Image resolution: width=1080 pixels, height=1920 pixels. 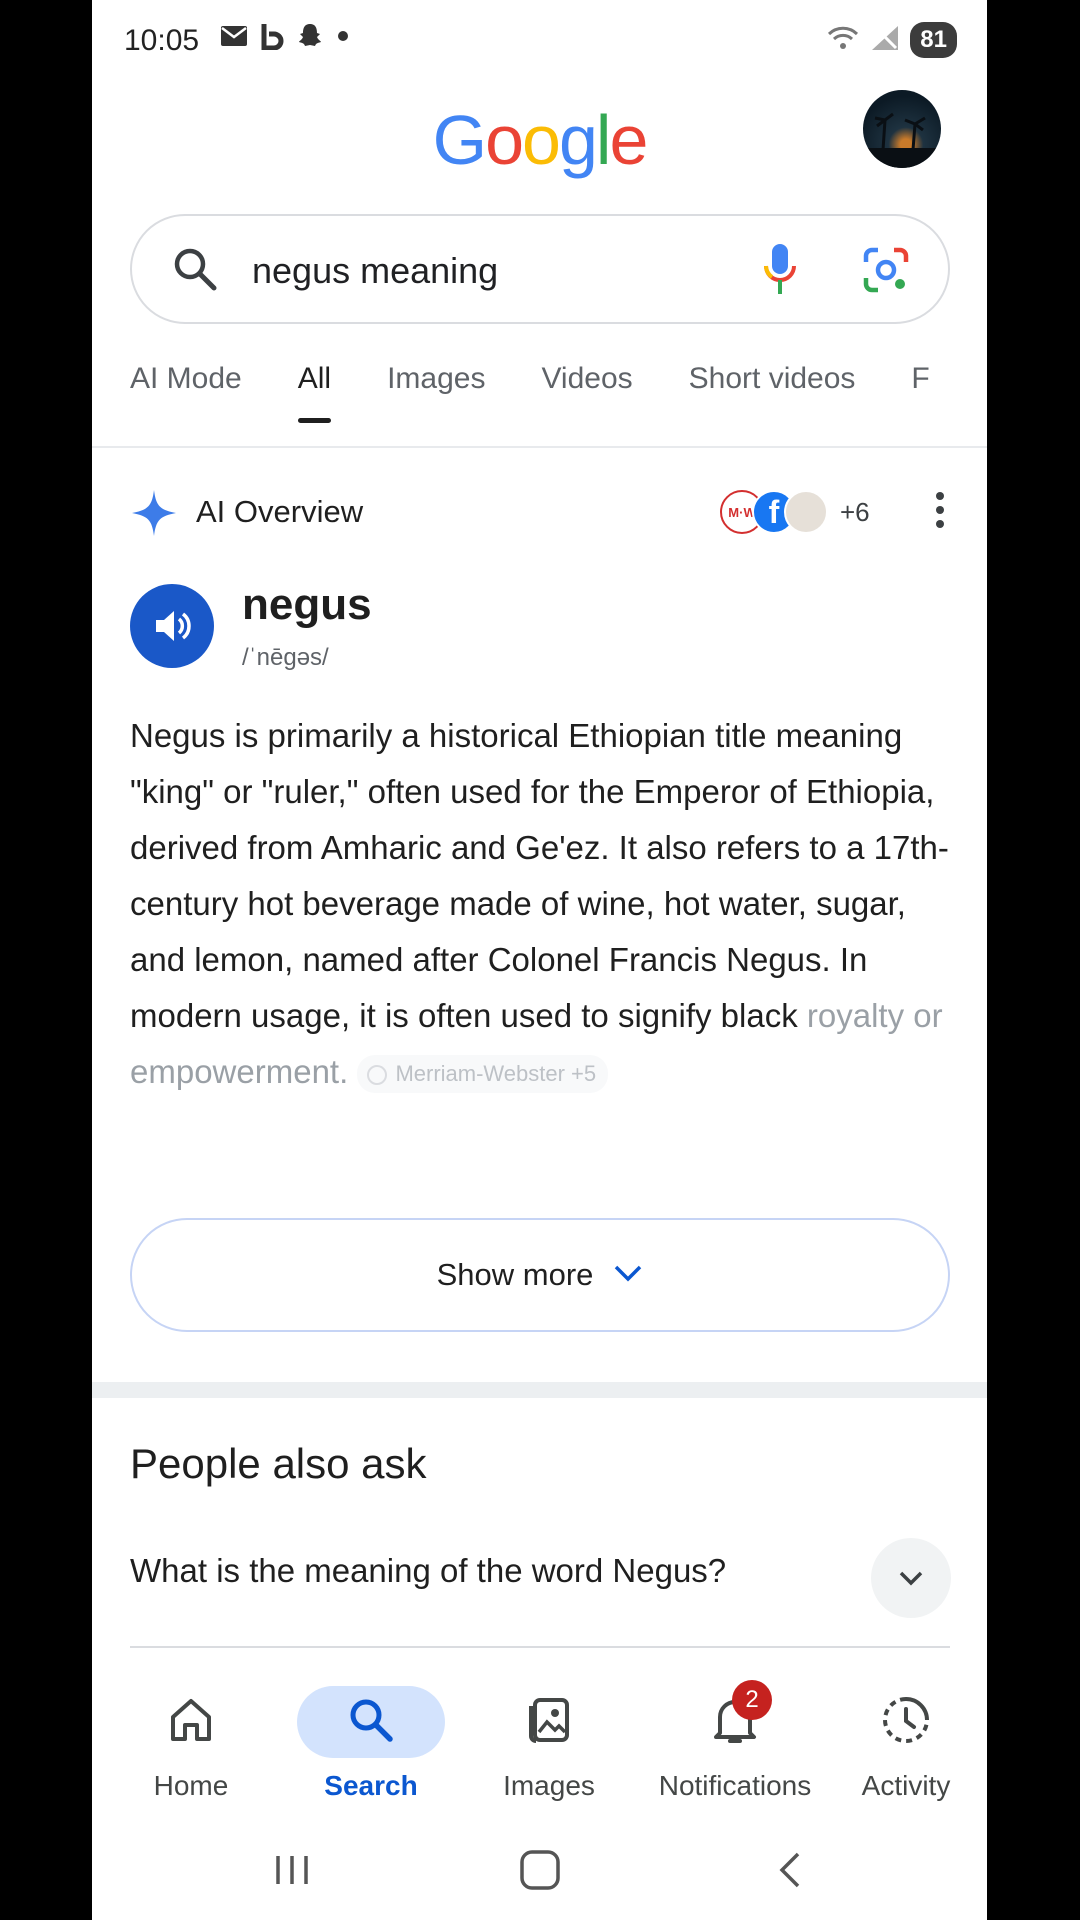 What do you see at coordinates (285, 657) in the screenshot?
I see `pronunciation: /ˈnēɡəs/` at bounding box center [285, 657].